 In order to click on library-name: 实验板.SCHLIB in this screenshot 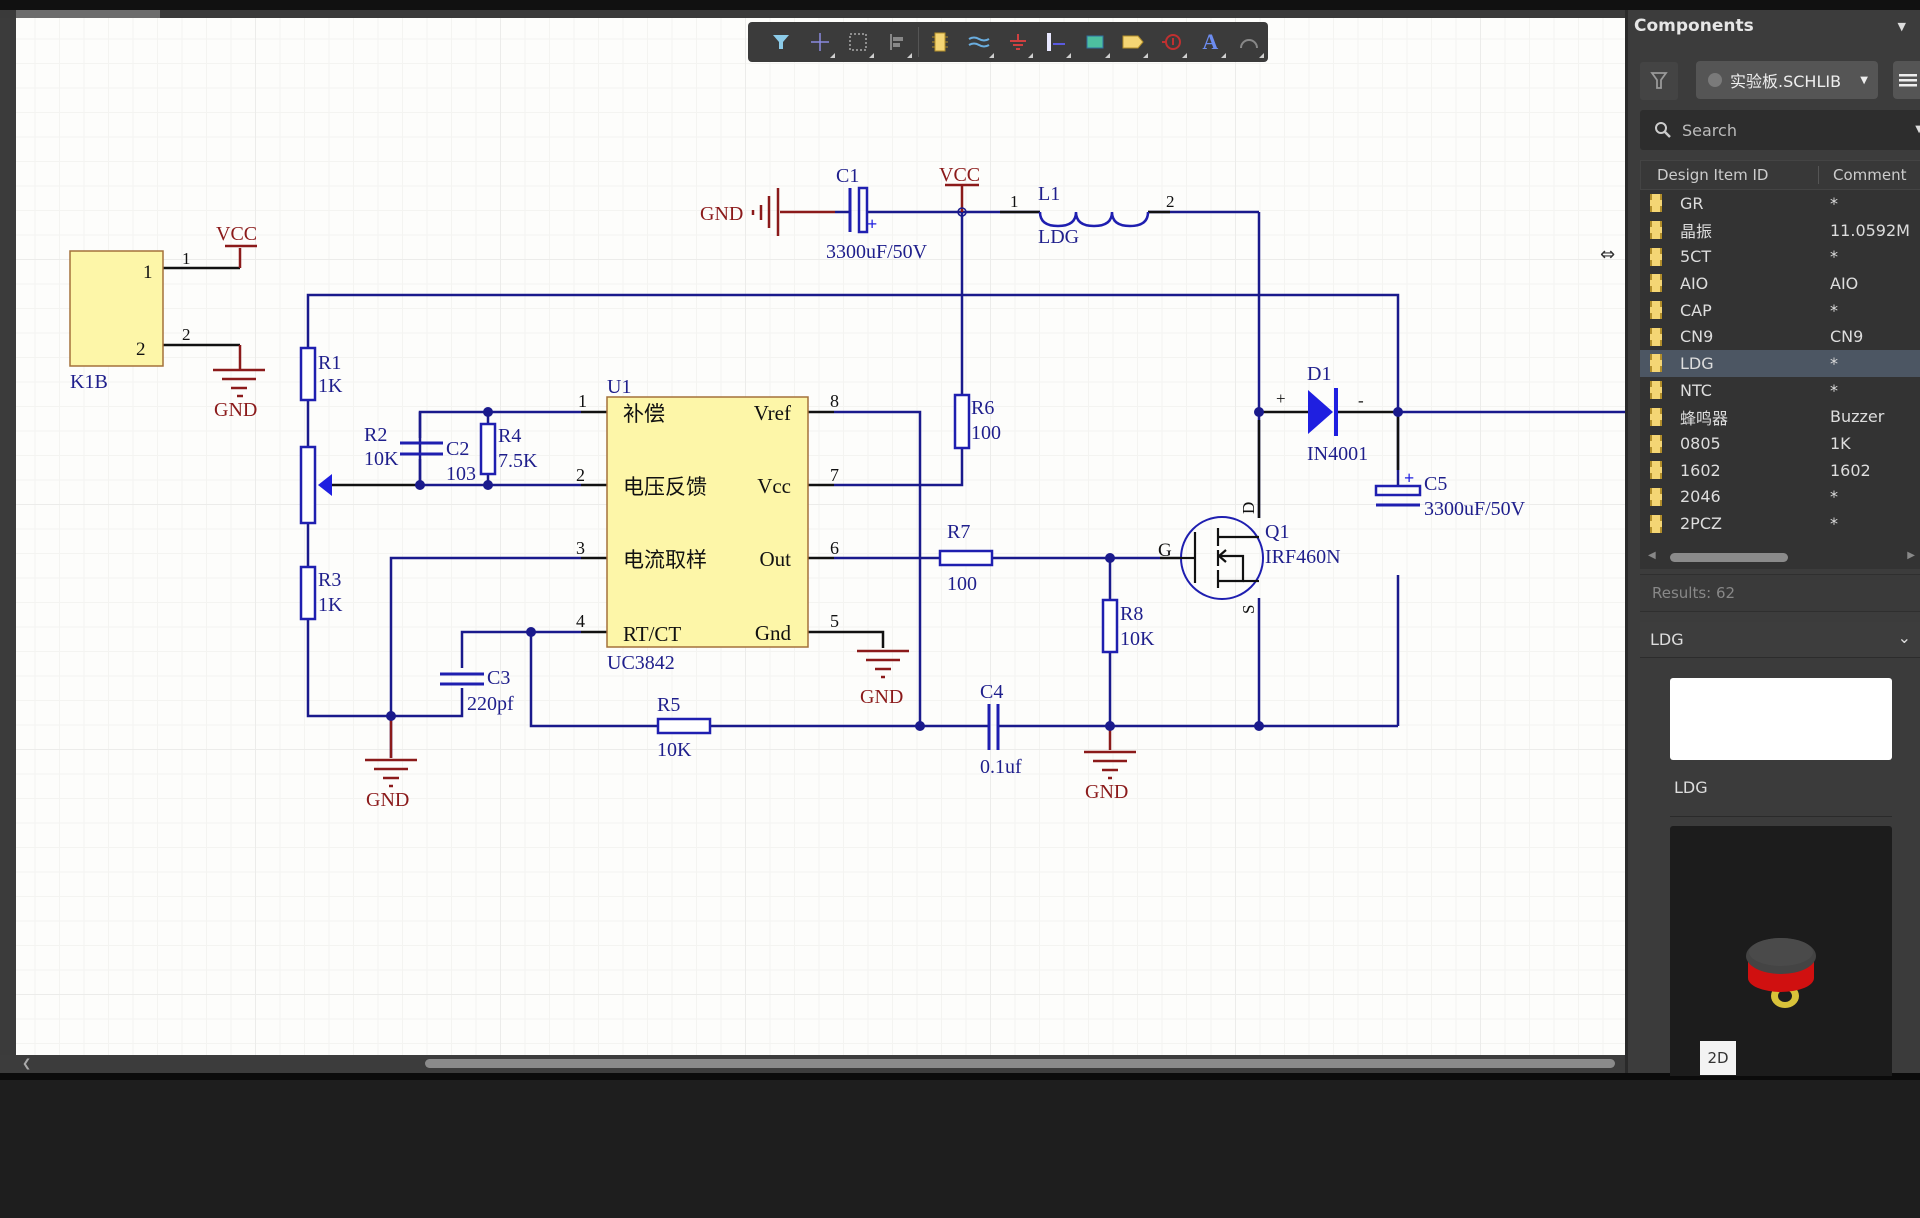, I will do `click(1786, 81)`.